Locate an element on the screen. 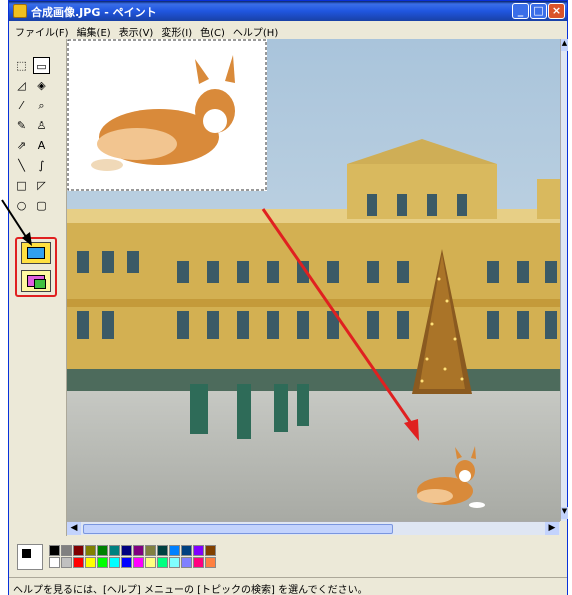 The image size is (572, 595). transparent-option-icon-overlay is located at coordinates (40, 284).